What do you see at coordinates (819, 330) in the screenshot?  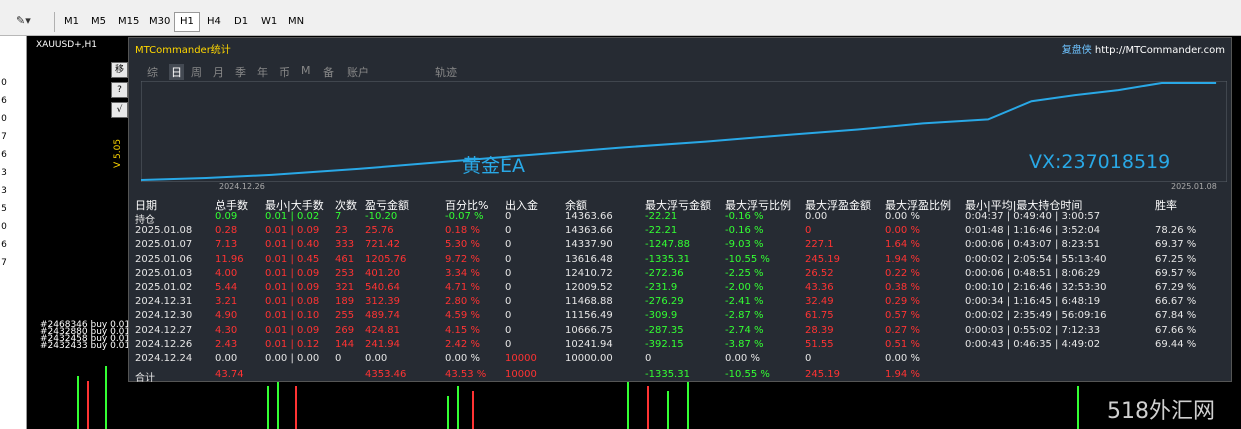 I see `table-cell-mfp: 28.39` at bounding box center [819, 330].